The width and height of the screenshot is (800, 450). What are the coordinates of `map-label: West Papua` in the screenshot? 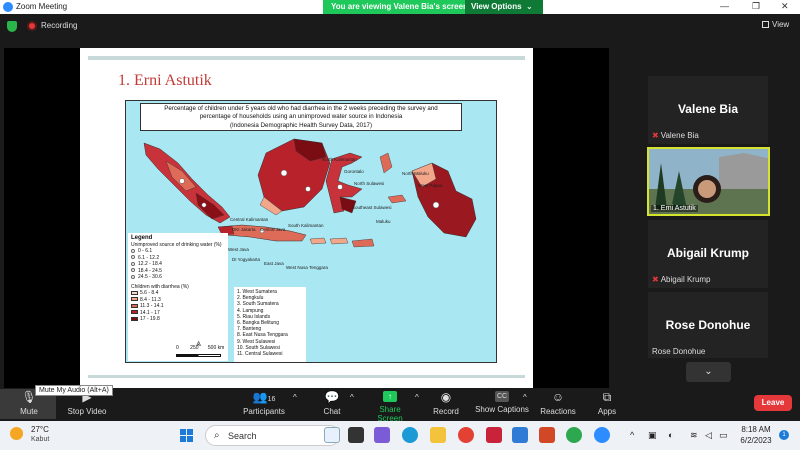 It's located at (430, 185).